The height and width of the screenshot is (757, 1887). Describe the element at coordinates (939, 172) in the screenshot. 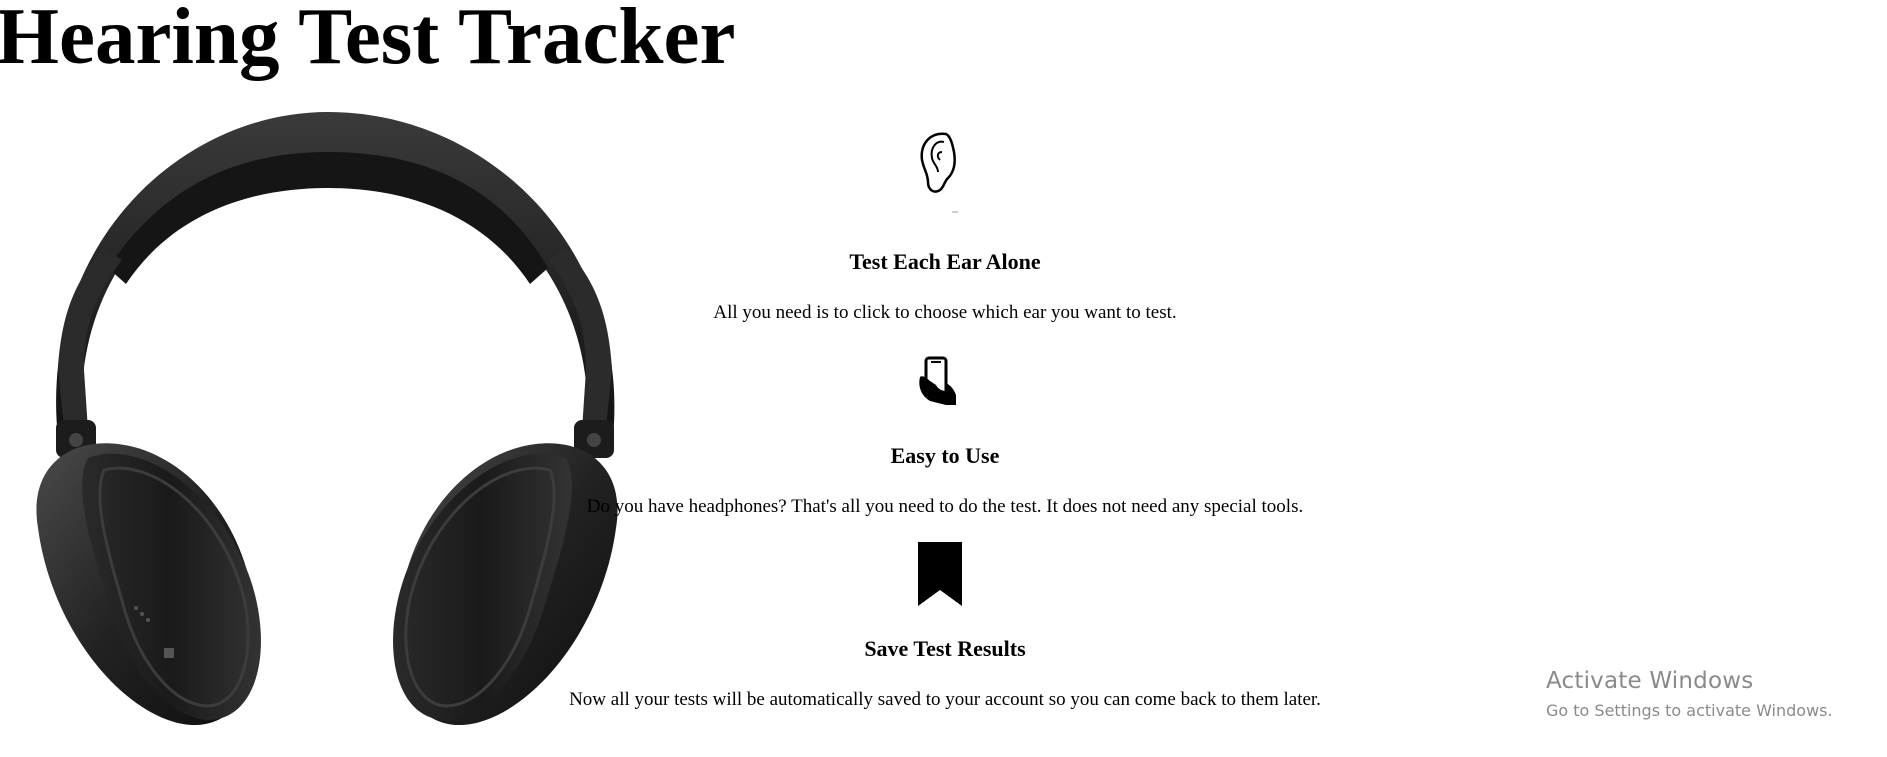

I see `ear-icon` at that location.